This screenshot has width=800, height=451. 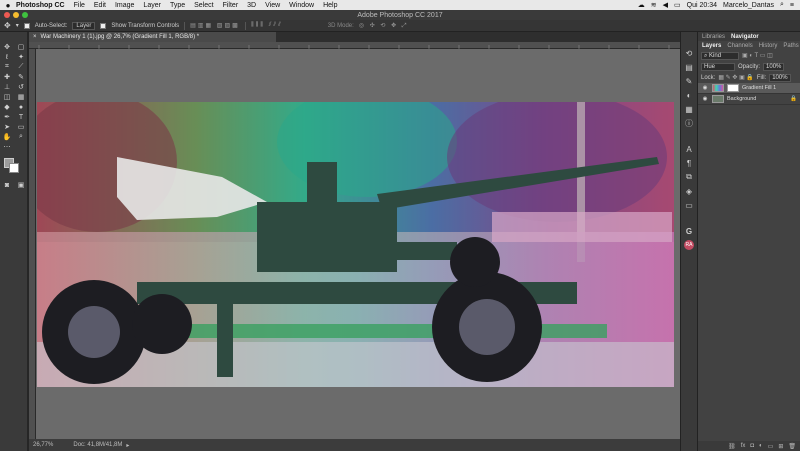 What do you see at coordinates (7, 77) in the screenshot?
I see `healing-brush-icon: ✚` at bounding box center [7, 77].